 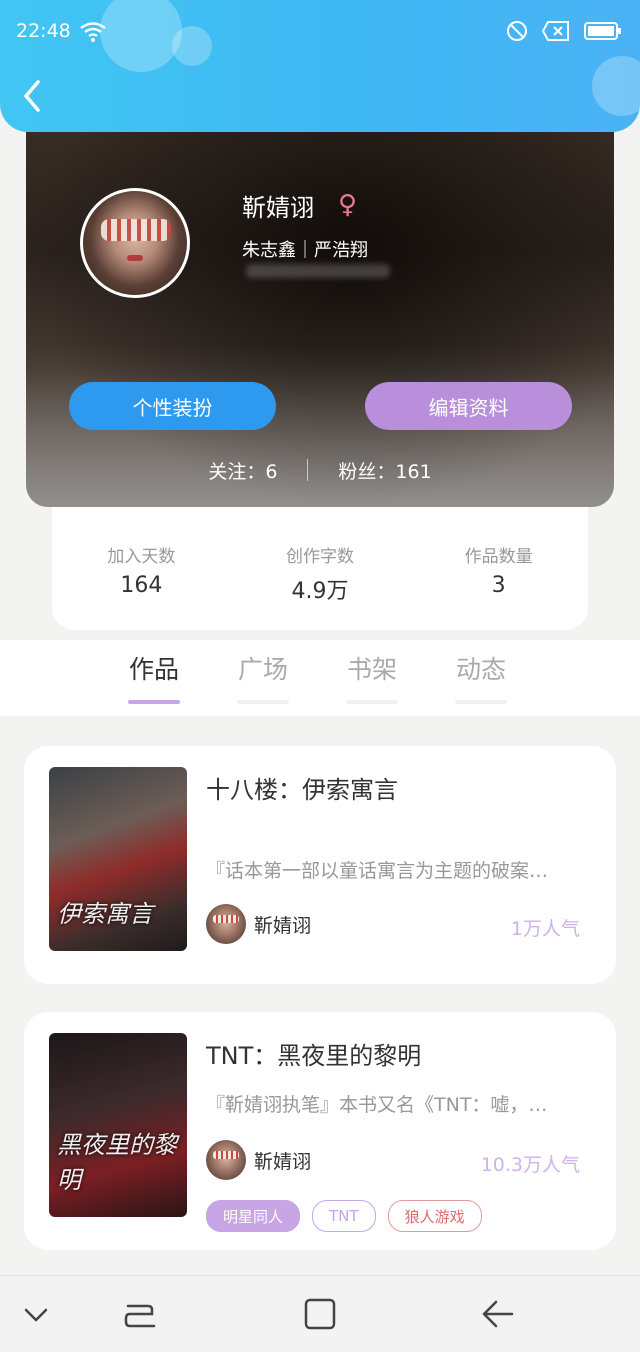 I want to click on status-icons, so click(x=564, y=33).